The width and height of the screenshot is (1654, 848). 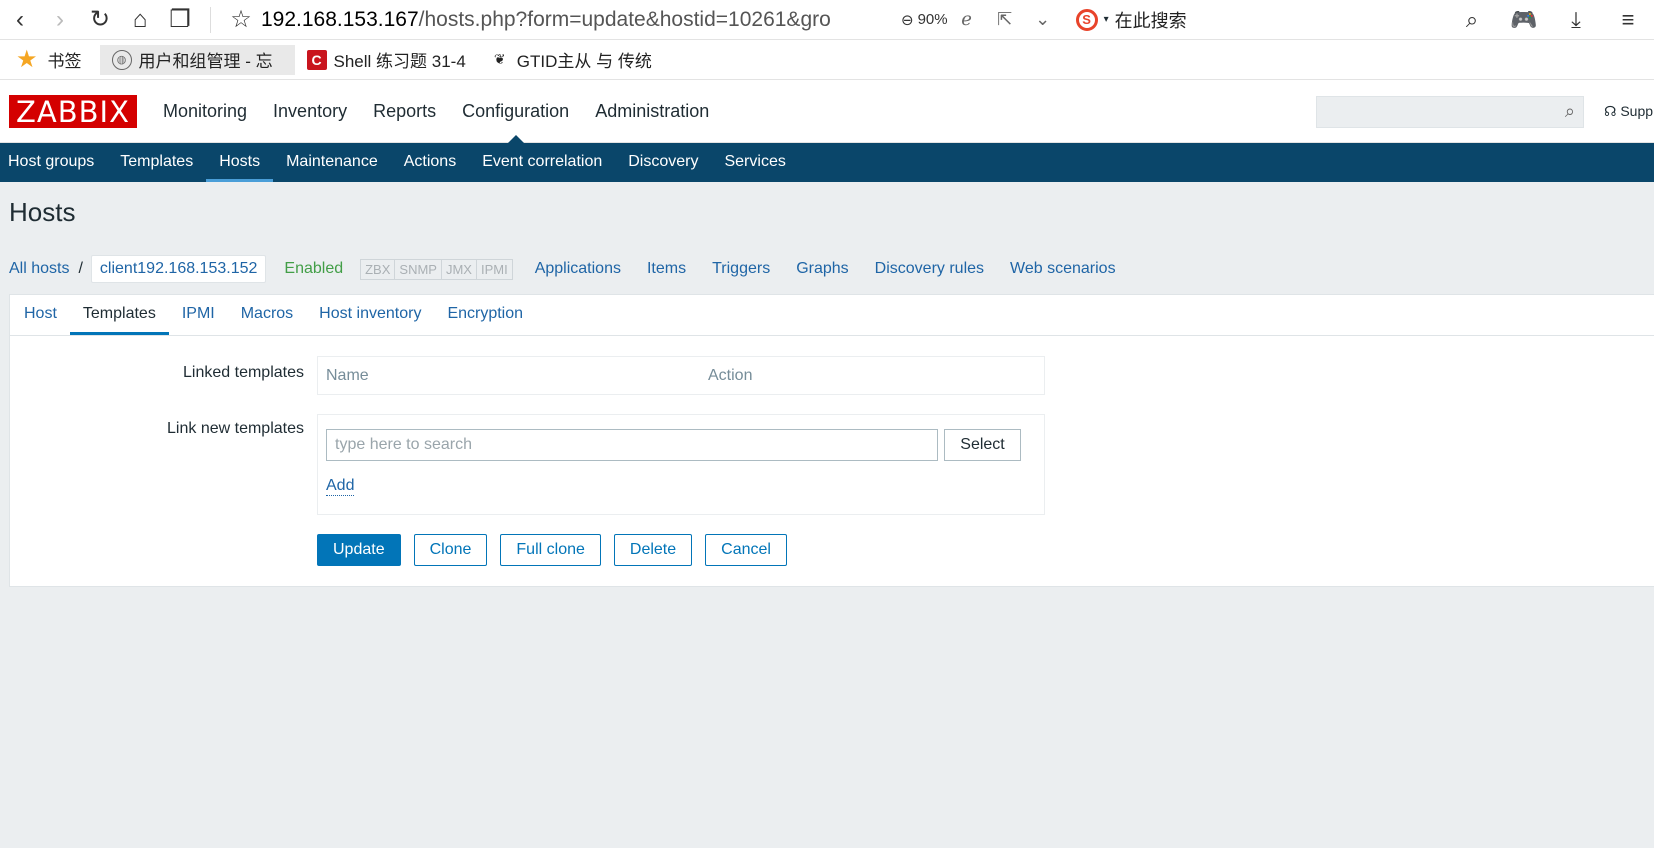 What do you see at coordinates (378, 269) in the screenshot?
I see `availability-zbx: ZBX` at bounding box center [378, 269].